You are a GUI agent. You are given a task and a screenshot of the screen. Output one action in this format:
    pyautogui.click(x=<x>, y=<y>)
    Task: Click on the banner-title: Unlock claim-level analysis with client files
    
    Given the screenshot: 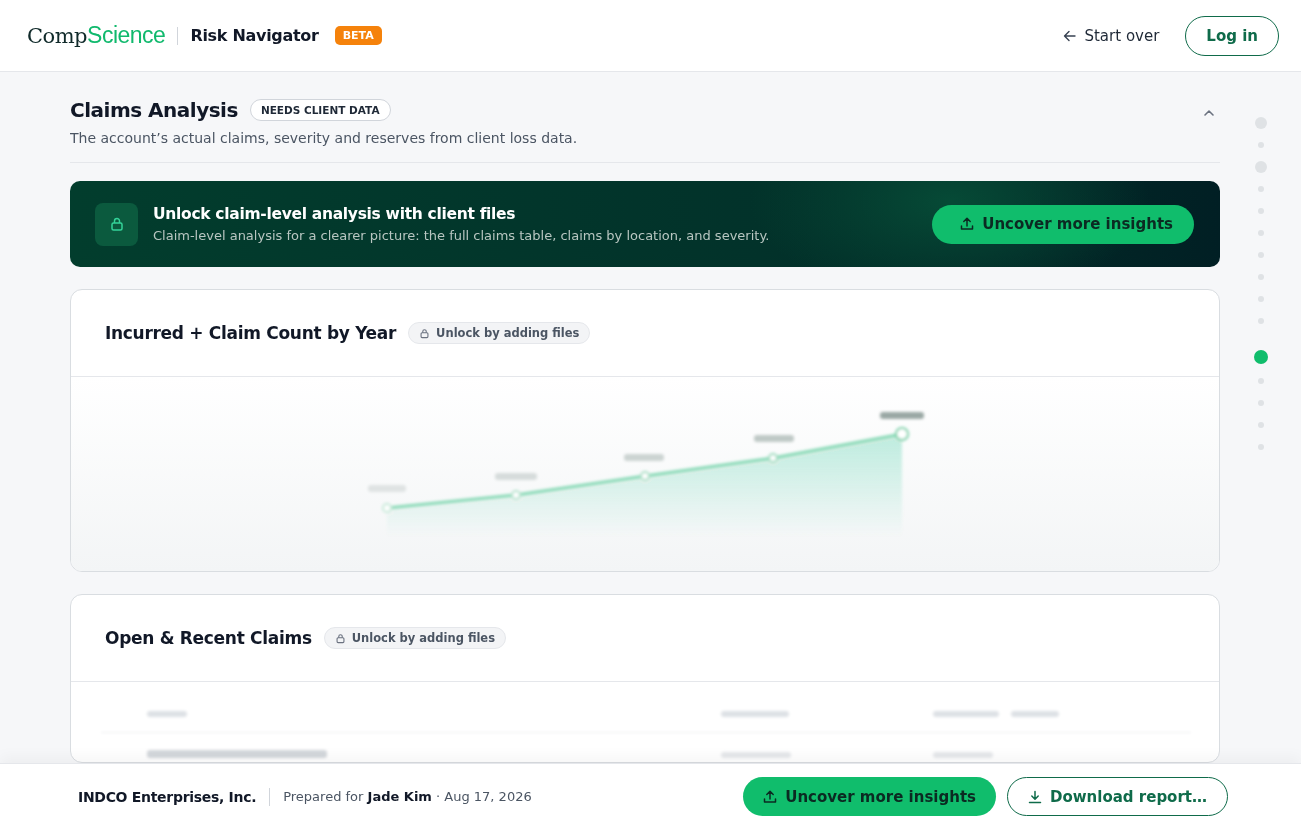 What is the action you would take?
    pyautogui.click(x=335, y=214)
    